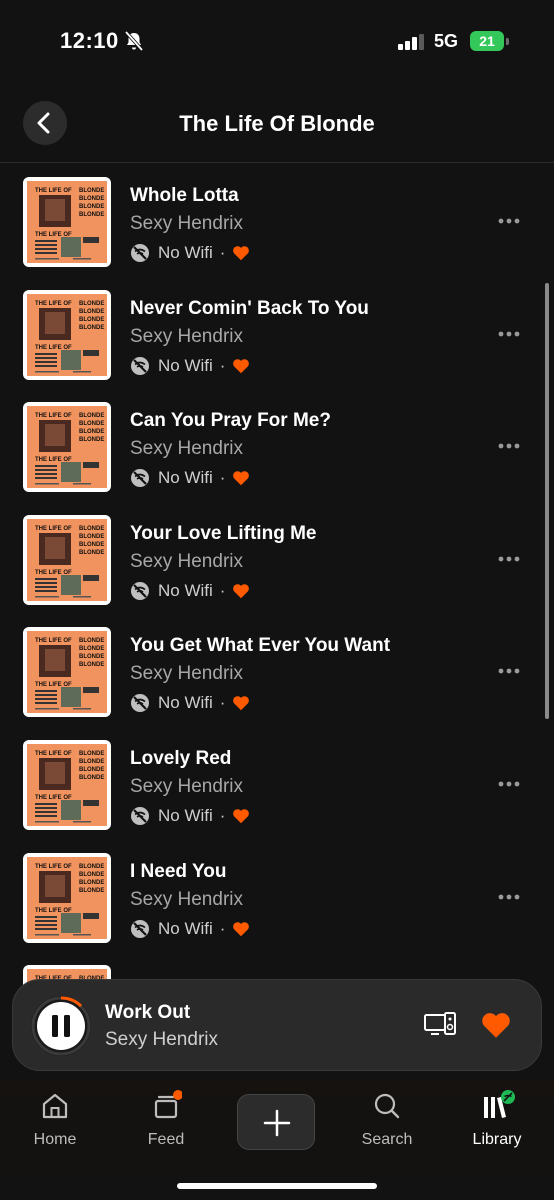  I want to click on tab-search: Search, so click(387, 1119).